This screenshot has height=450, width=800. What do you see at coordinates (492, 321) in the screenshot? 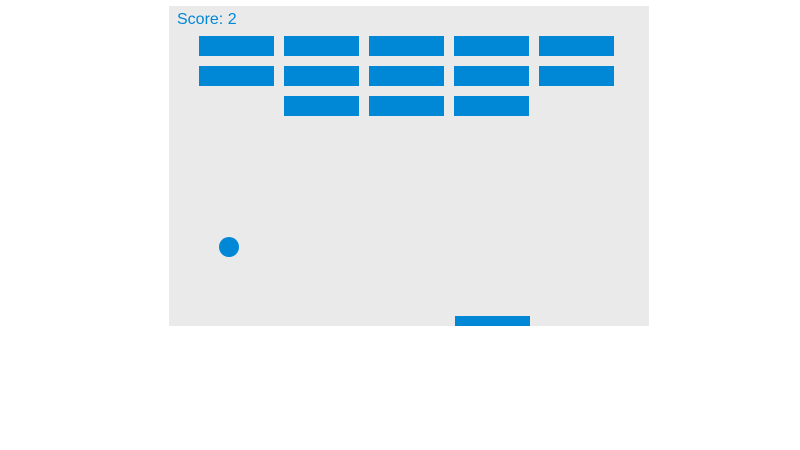
I see `paddle` at bounding box center [492, 321].